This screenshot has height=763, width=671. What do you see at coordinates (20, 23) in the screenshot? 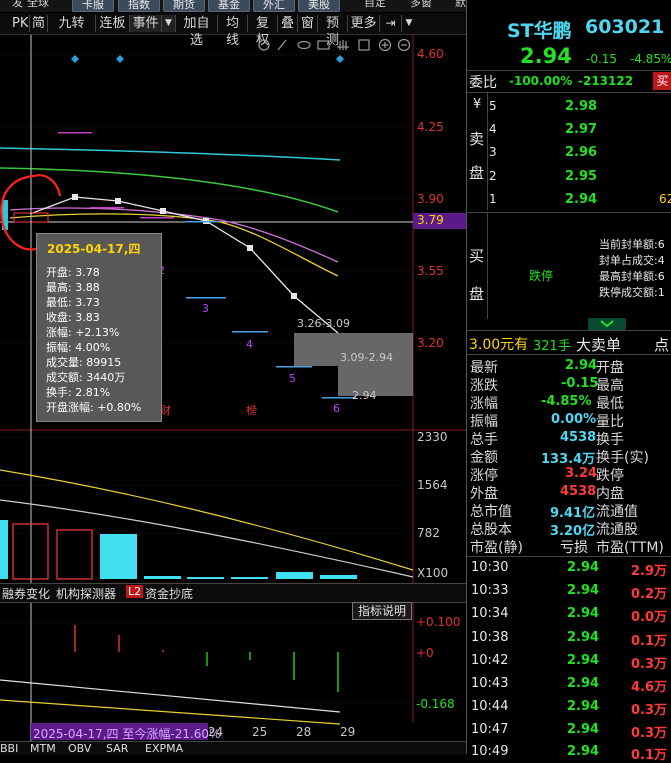
I see `pk-button: PK` at bounding box center [20, 23].